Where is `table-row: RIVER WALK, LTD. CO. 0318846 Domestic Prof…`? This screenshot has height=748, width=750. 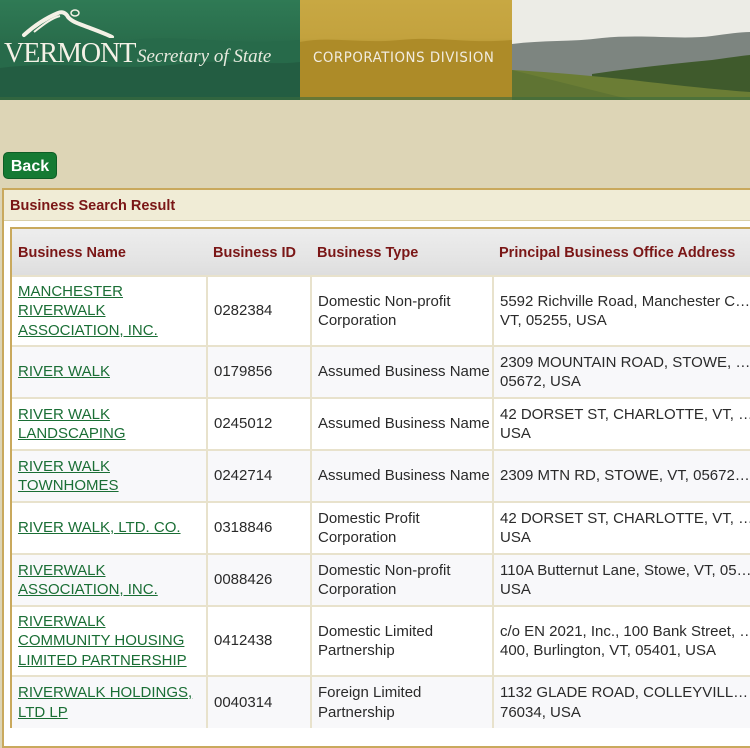 table-row: RIVER WALK, LTD. CO. 0318846 Domestic Prof… is located at coordinates (381, 527).